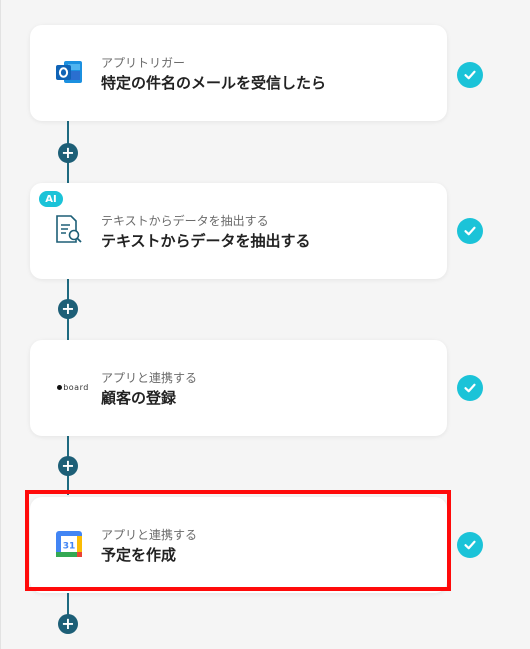  Describe the element at coordinates (69, 72) in the screenshot. I see `outlook-icon` at that location.